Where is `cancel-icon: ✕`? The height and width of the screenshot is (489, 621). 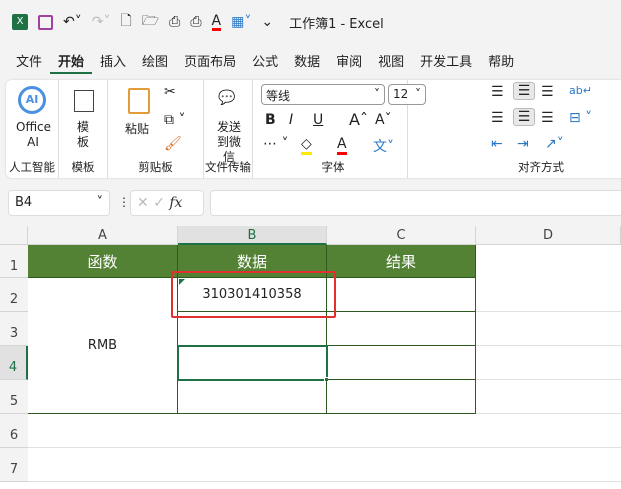
cancel-icon: ✕ is located at coordinates (143, 203).